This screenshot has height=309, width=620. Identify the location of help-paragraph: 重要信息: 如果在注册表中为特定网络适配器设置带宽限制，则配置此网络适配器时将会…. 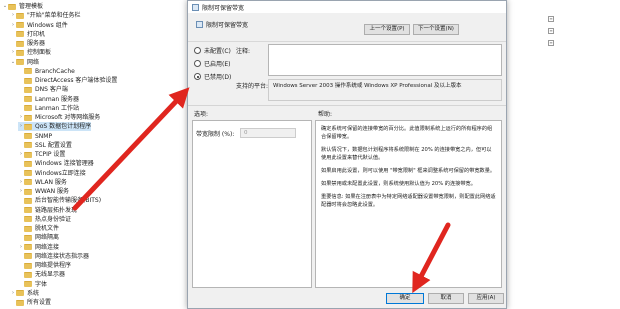
(408, 201).